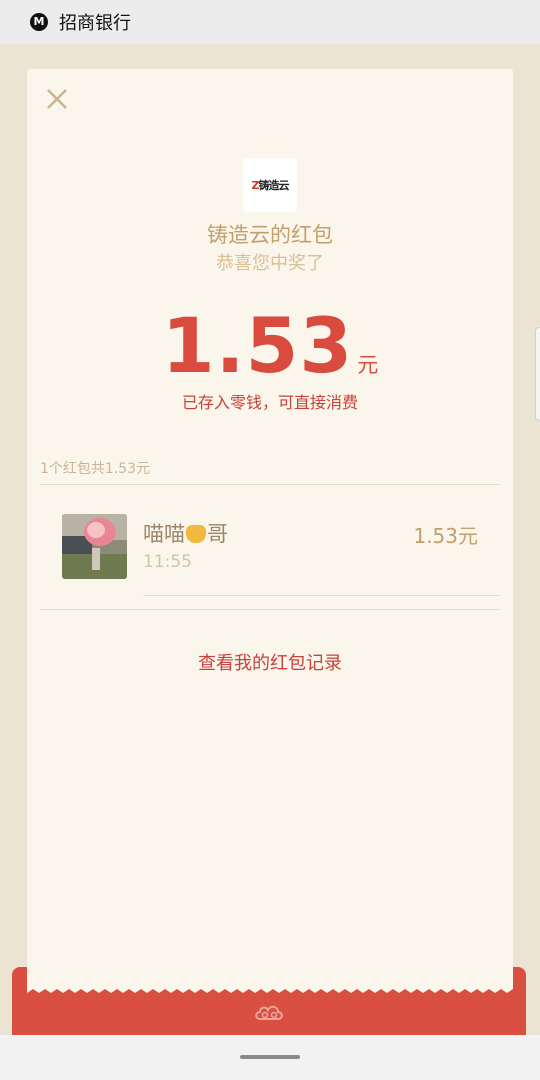  Describe the element at coordinates (270, 988) in the screenshot. I see `card-zigzag-edge` at that location.